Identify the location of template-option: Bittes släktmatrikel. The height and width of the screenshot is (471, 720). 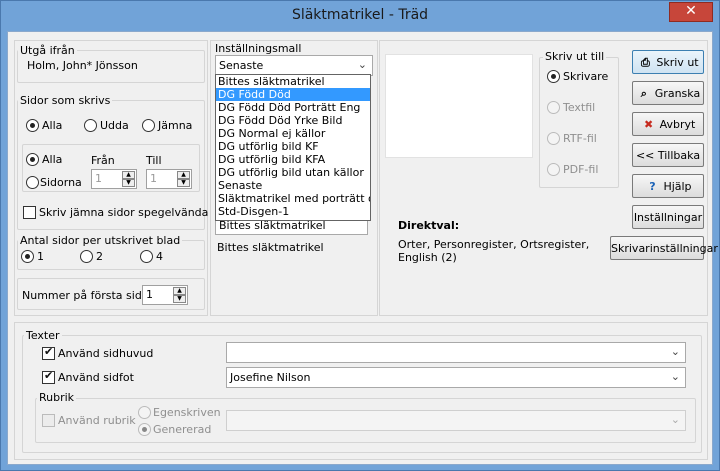
(293, 81).